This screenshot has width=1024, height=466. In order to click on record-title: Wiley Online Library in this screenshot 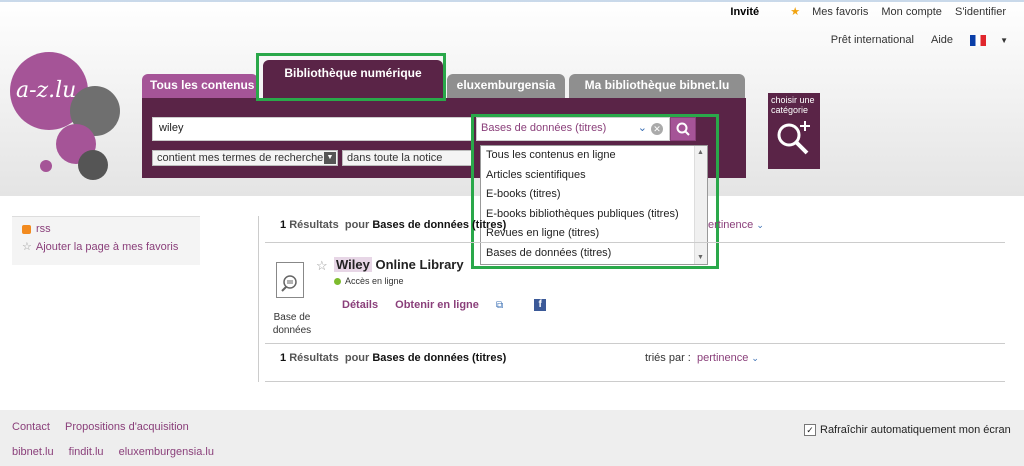, I will do `click(399, 264)`.